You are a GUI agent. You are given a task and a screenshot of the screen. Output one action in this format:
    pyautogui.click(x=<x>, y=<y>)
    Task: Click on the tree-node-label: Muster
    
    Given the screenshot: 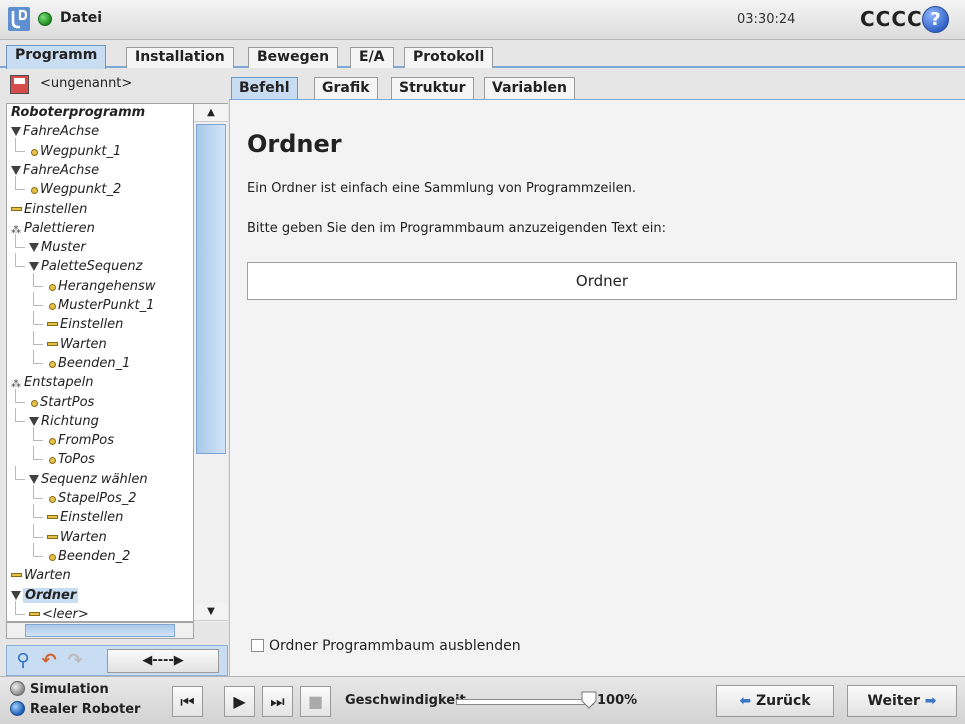 What is the action you would take?
    pyautogui.click(x=63, y=247)
    